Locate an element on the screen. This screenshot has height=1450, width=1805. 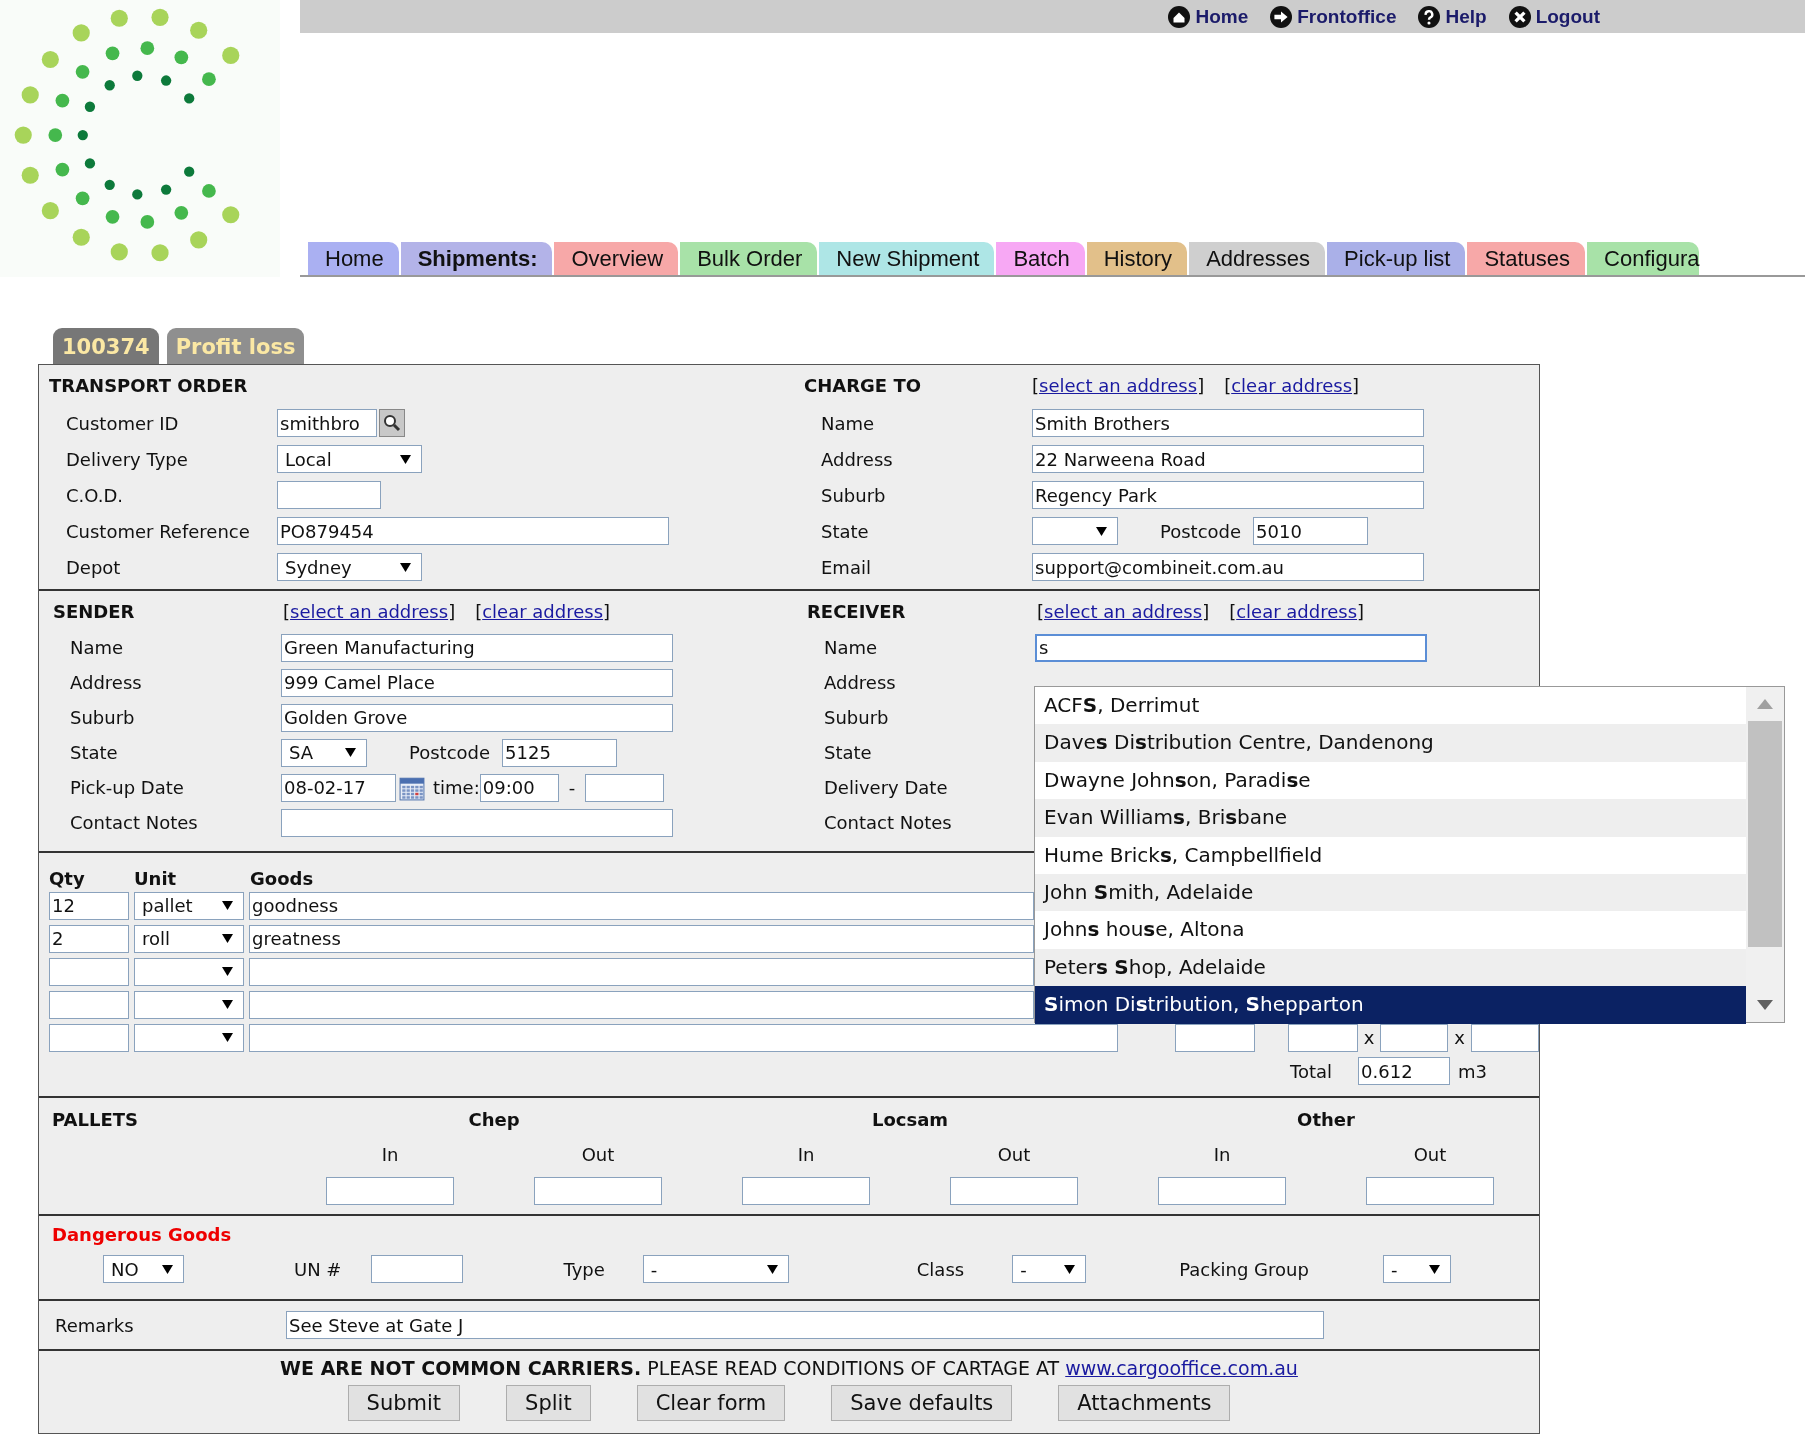
postcode-field: 5125 is located at coordinates (560, 752).